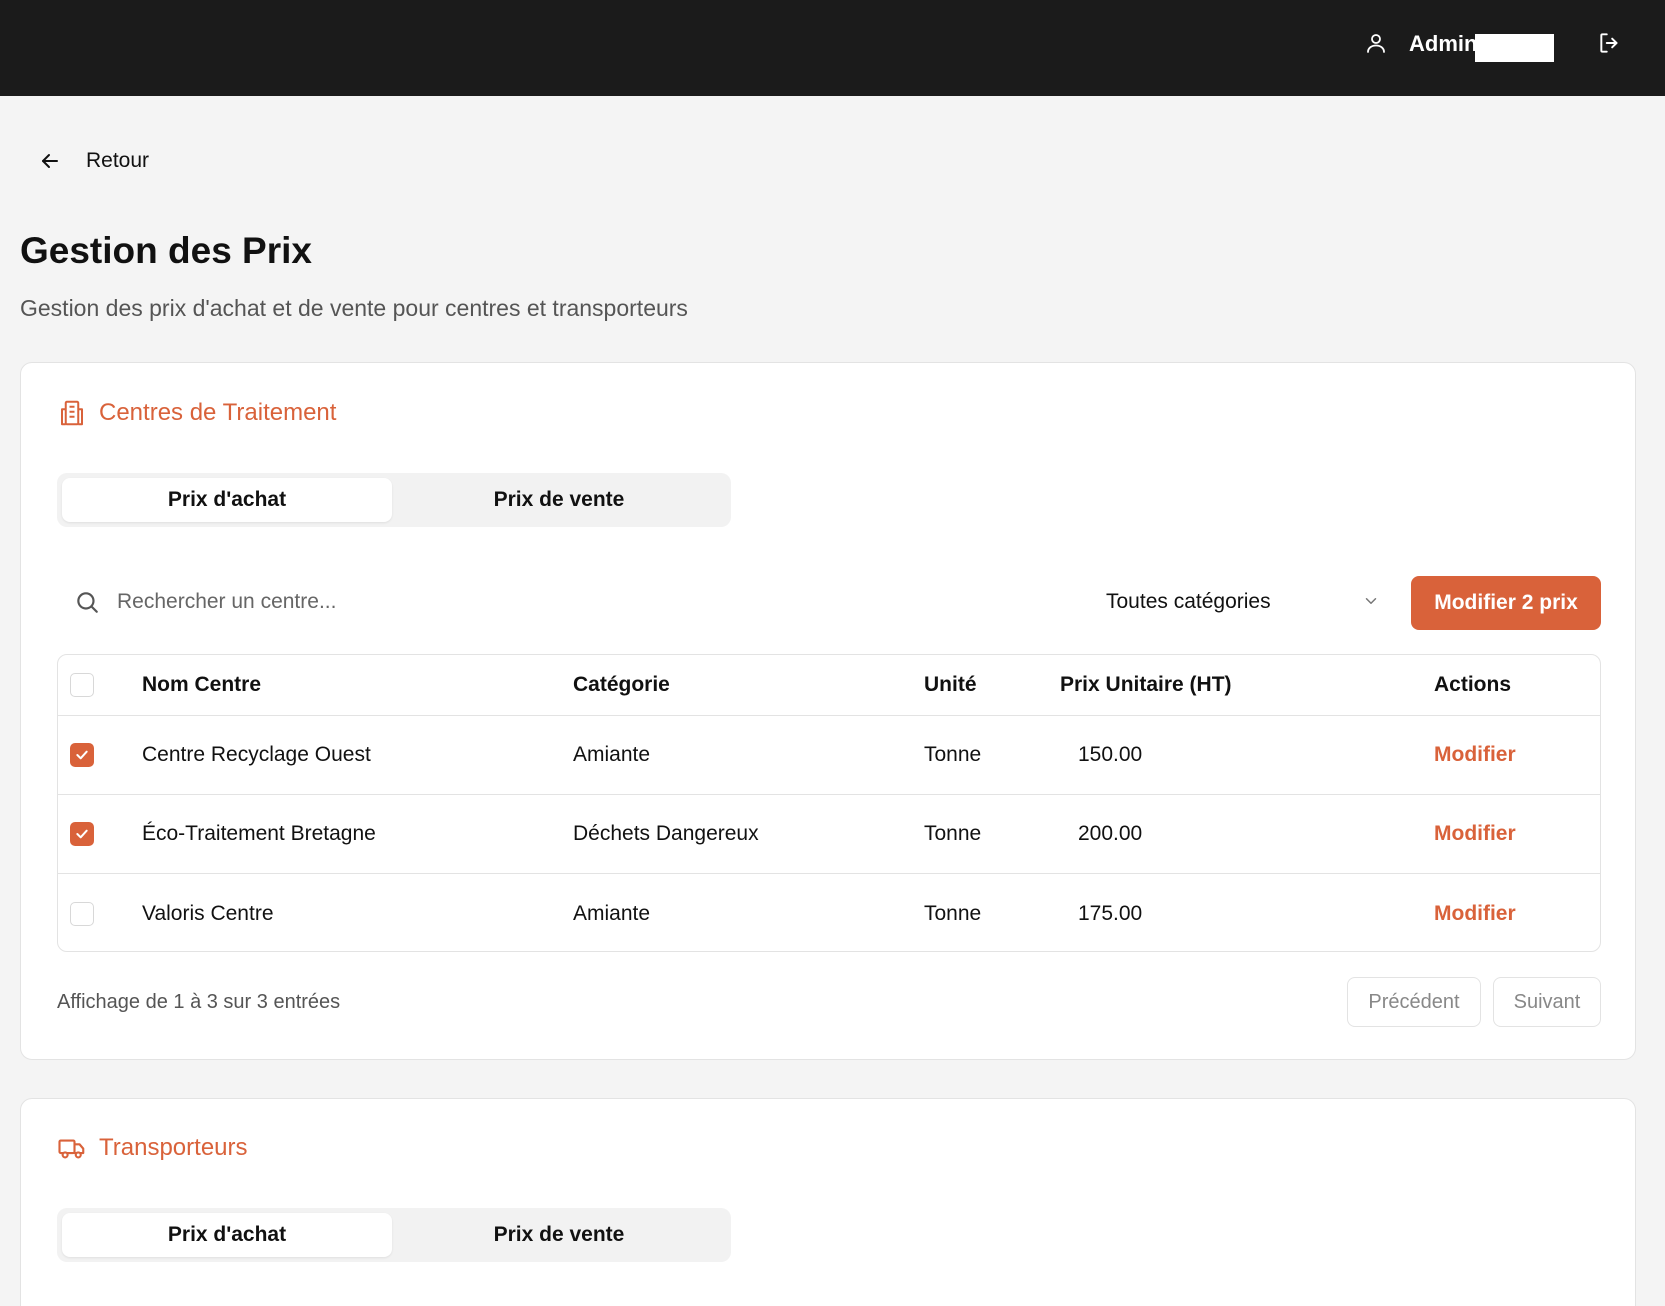  Describe the element at coordinates (256, 754) in the screenshot. I see `cell-name: Centre Recyclage Ouest` at that location.